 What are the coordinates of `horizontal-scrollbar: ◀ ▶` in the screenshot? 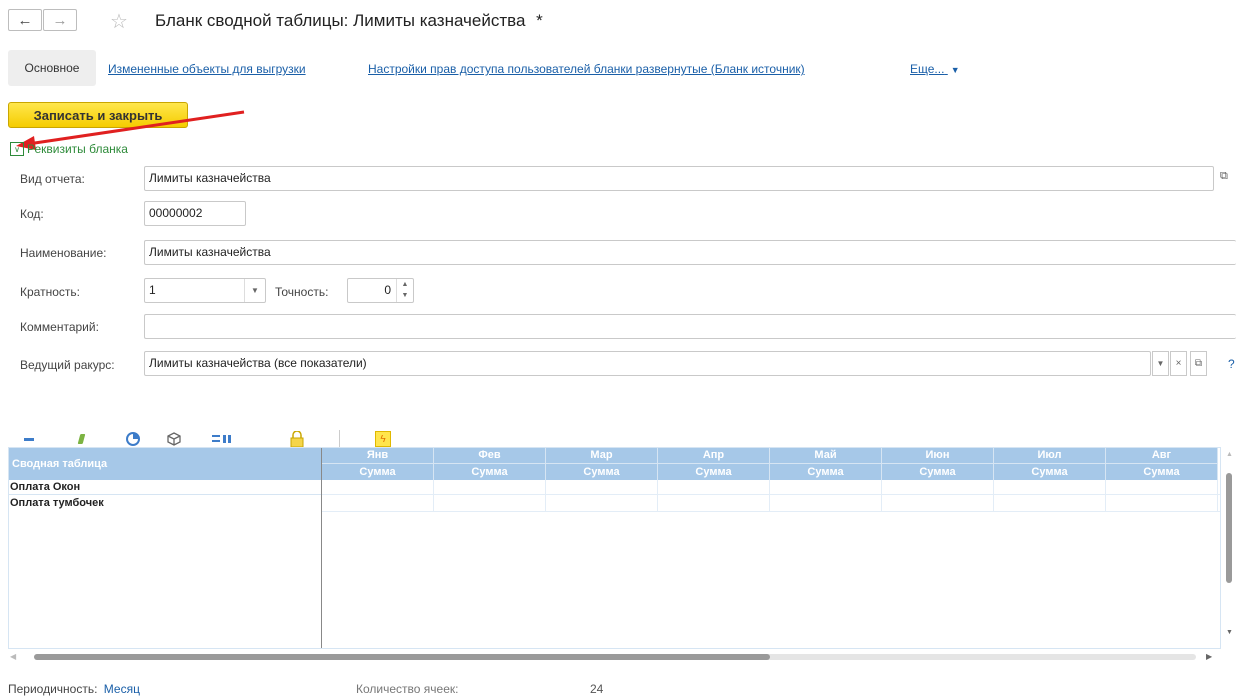 It's located at (614, 657).